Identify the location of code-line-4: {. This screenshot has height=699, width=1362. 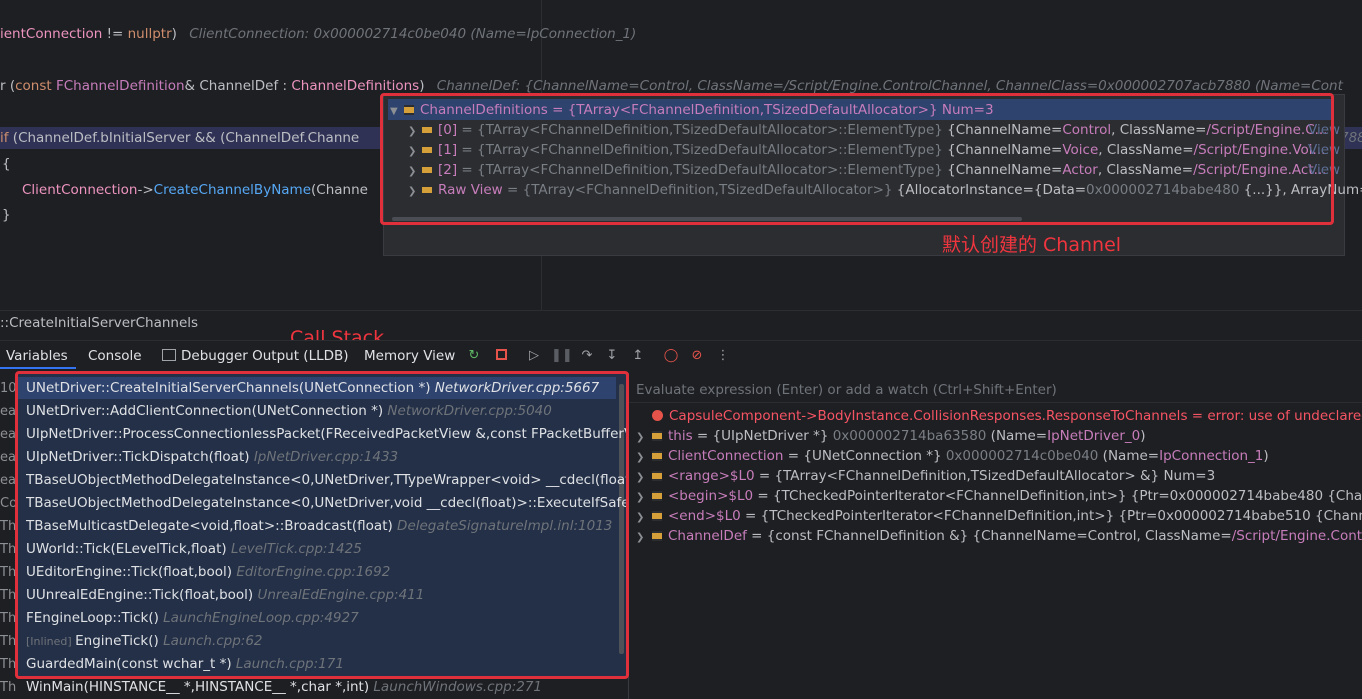
(6, 164).